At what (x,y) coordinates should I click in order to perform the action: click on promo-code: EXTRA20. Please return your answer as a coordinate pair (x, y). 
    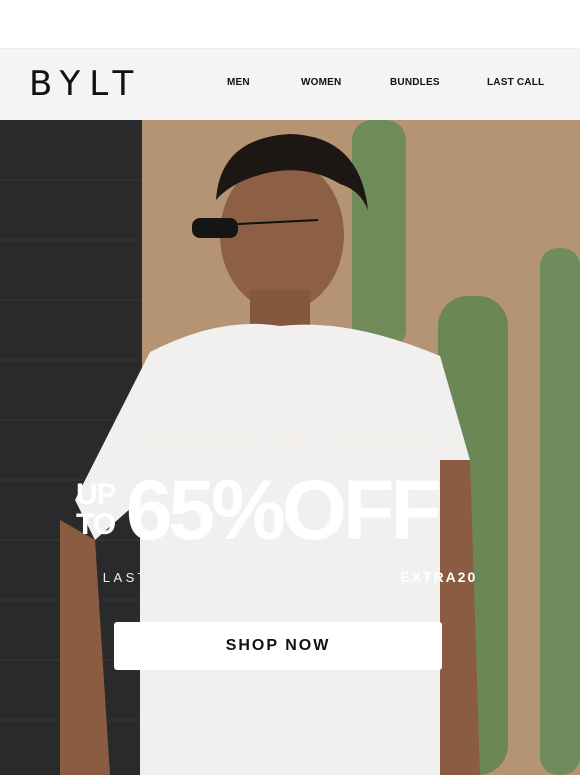
    Looking at the image, I should click on (439, 577).